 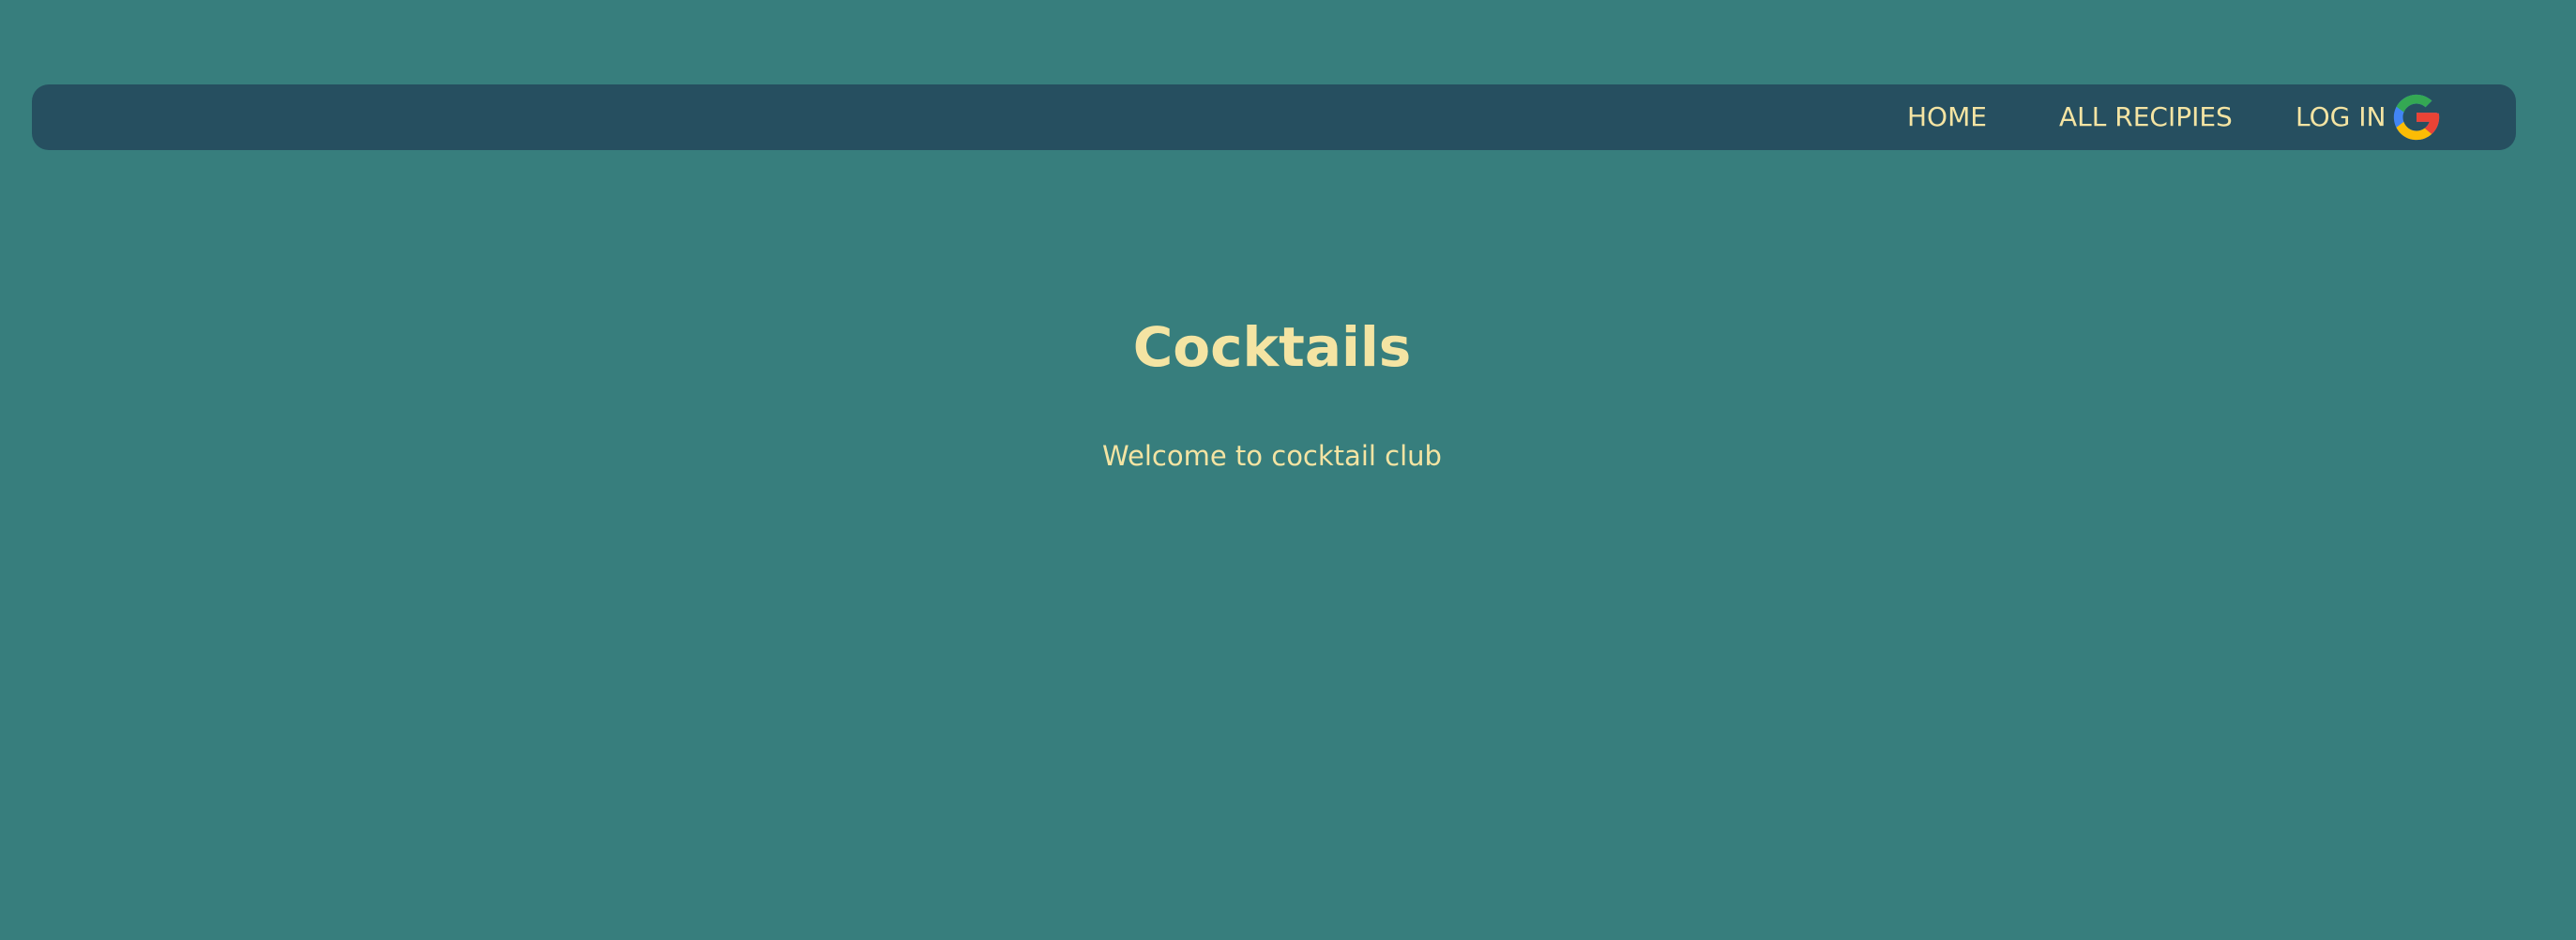 I want to click on nav-all-recipes-link: ALL RECIPIES, so click(x=2146, y=117).